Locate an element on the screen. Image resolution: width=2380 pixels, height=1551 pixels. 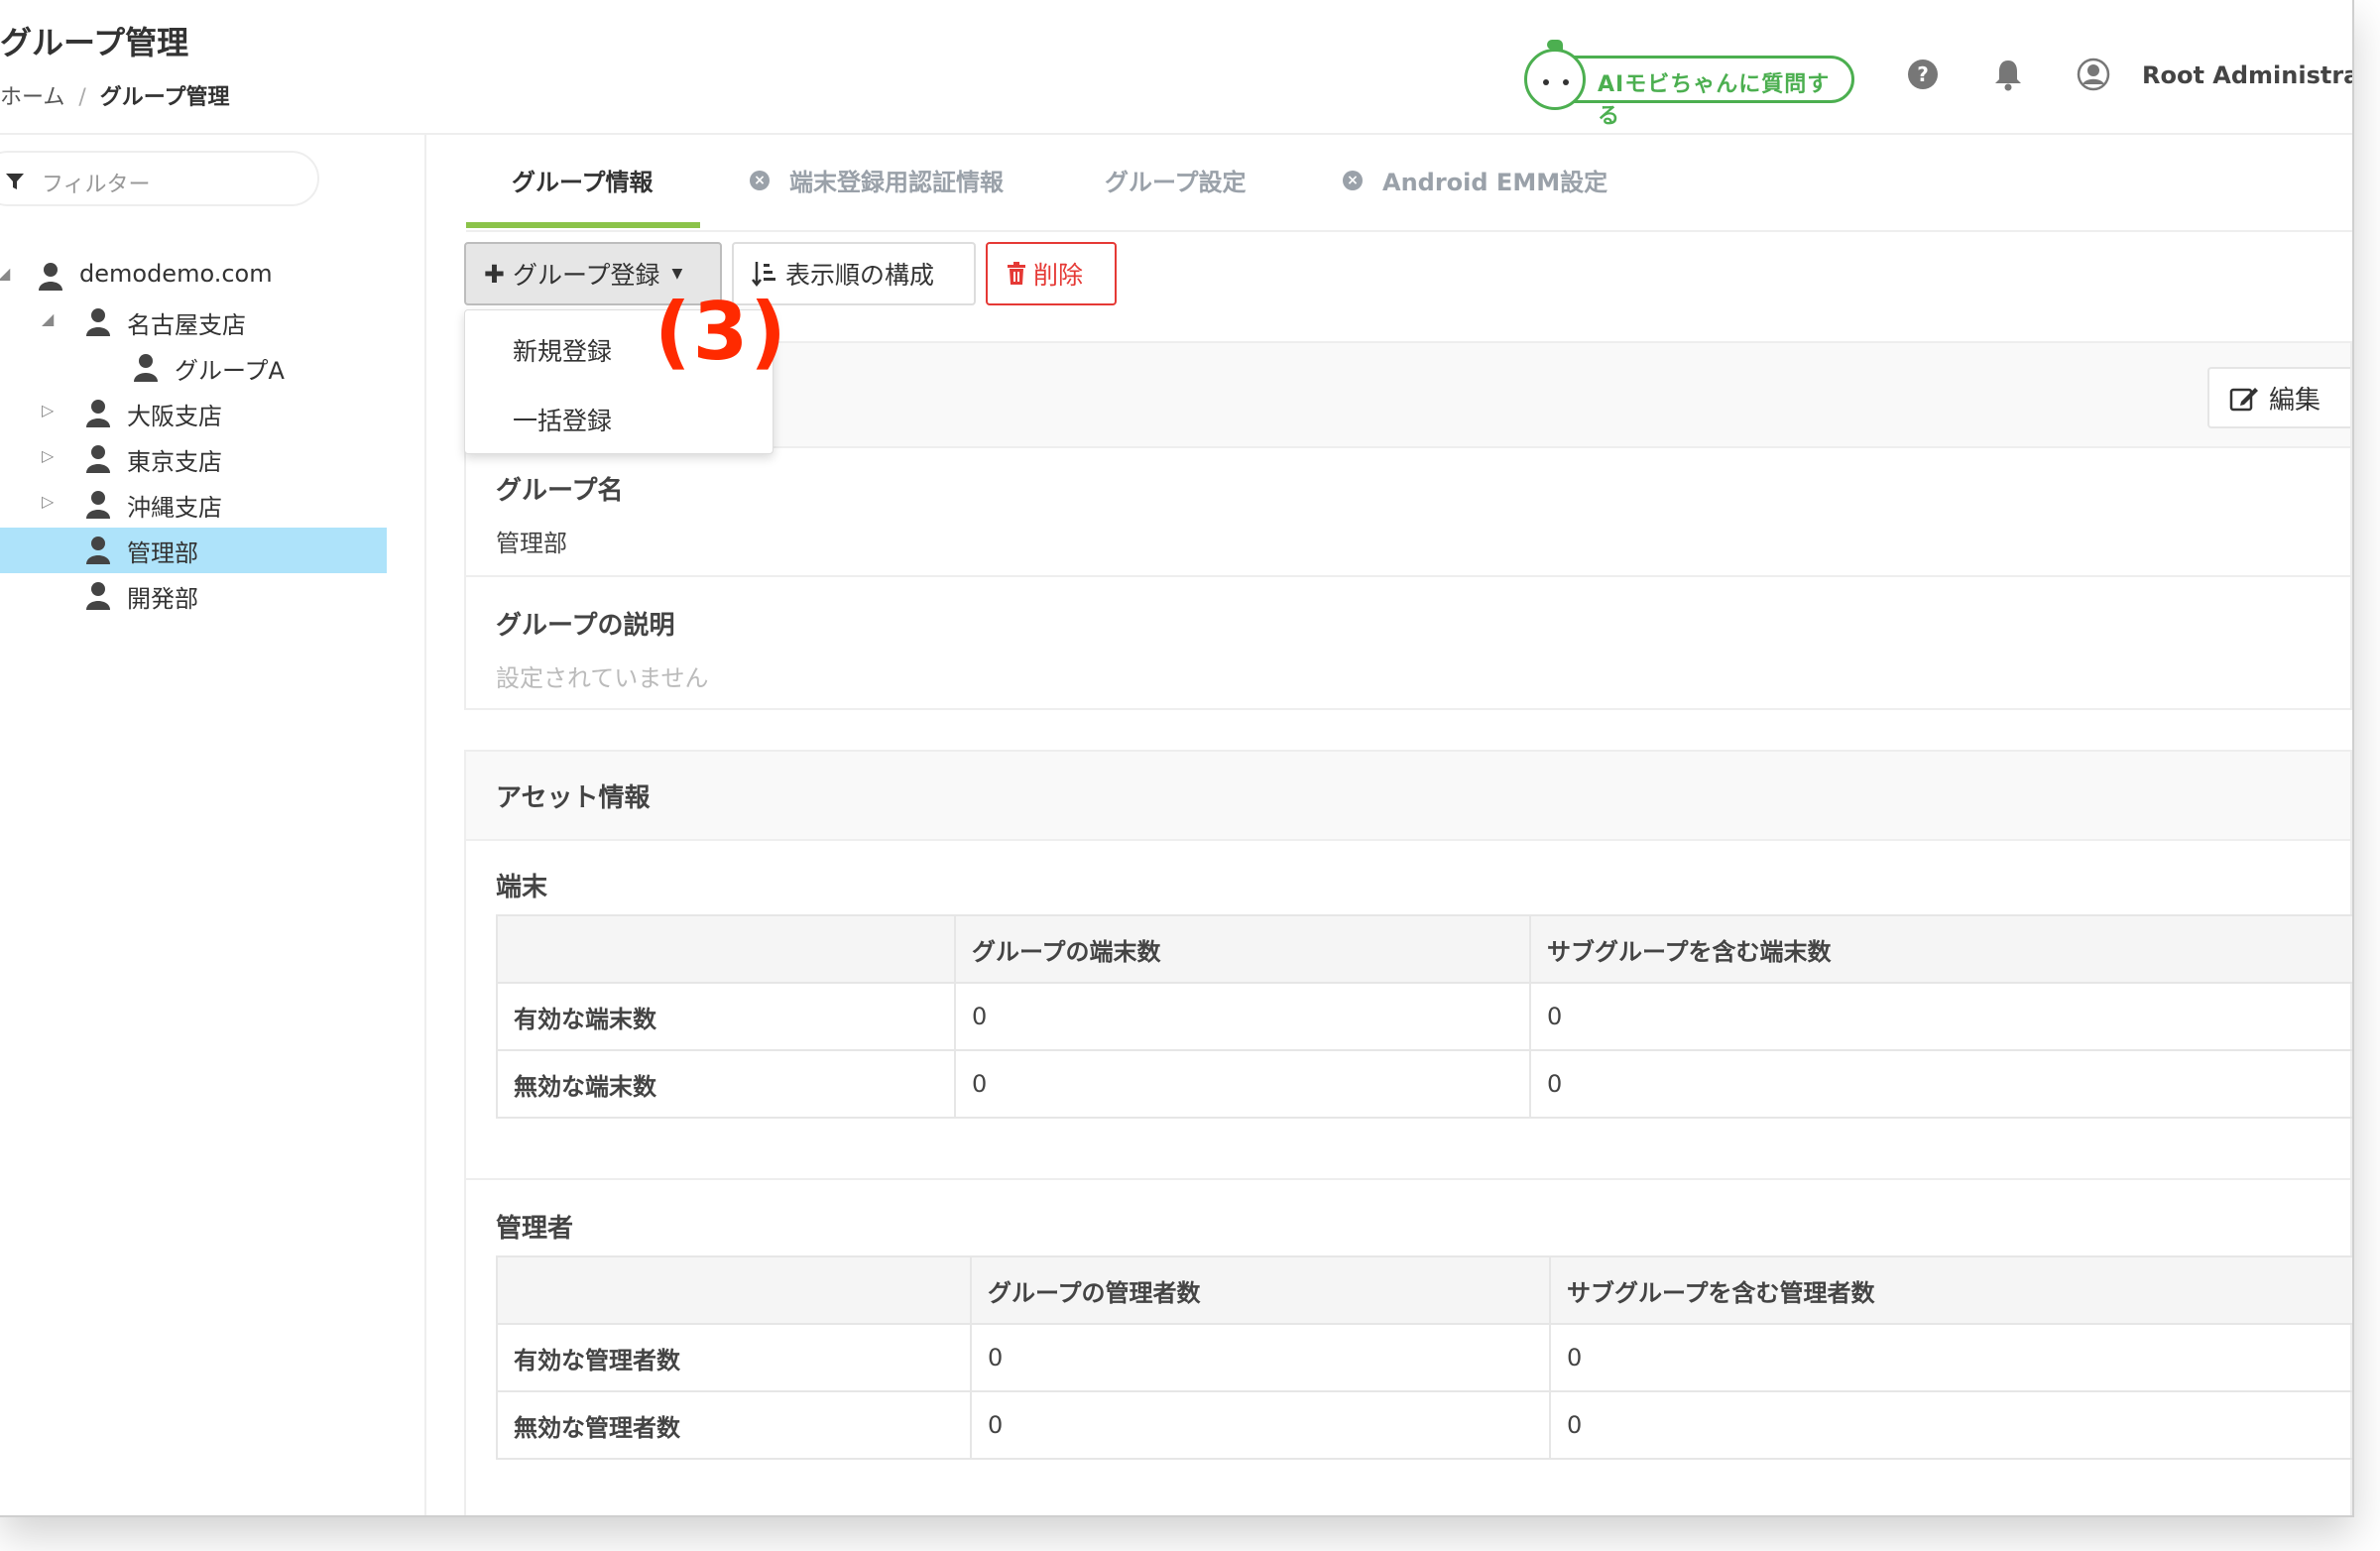
filter-placeholder: フィルター is located at coordinates (96, 185).